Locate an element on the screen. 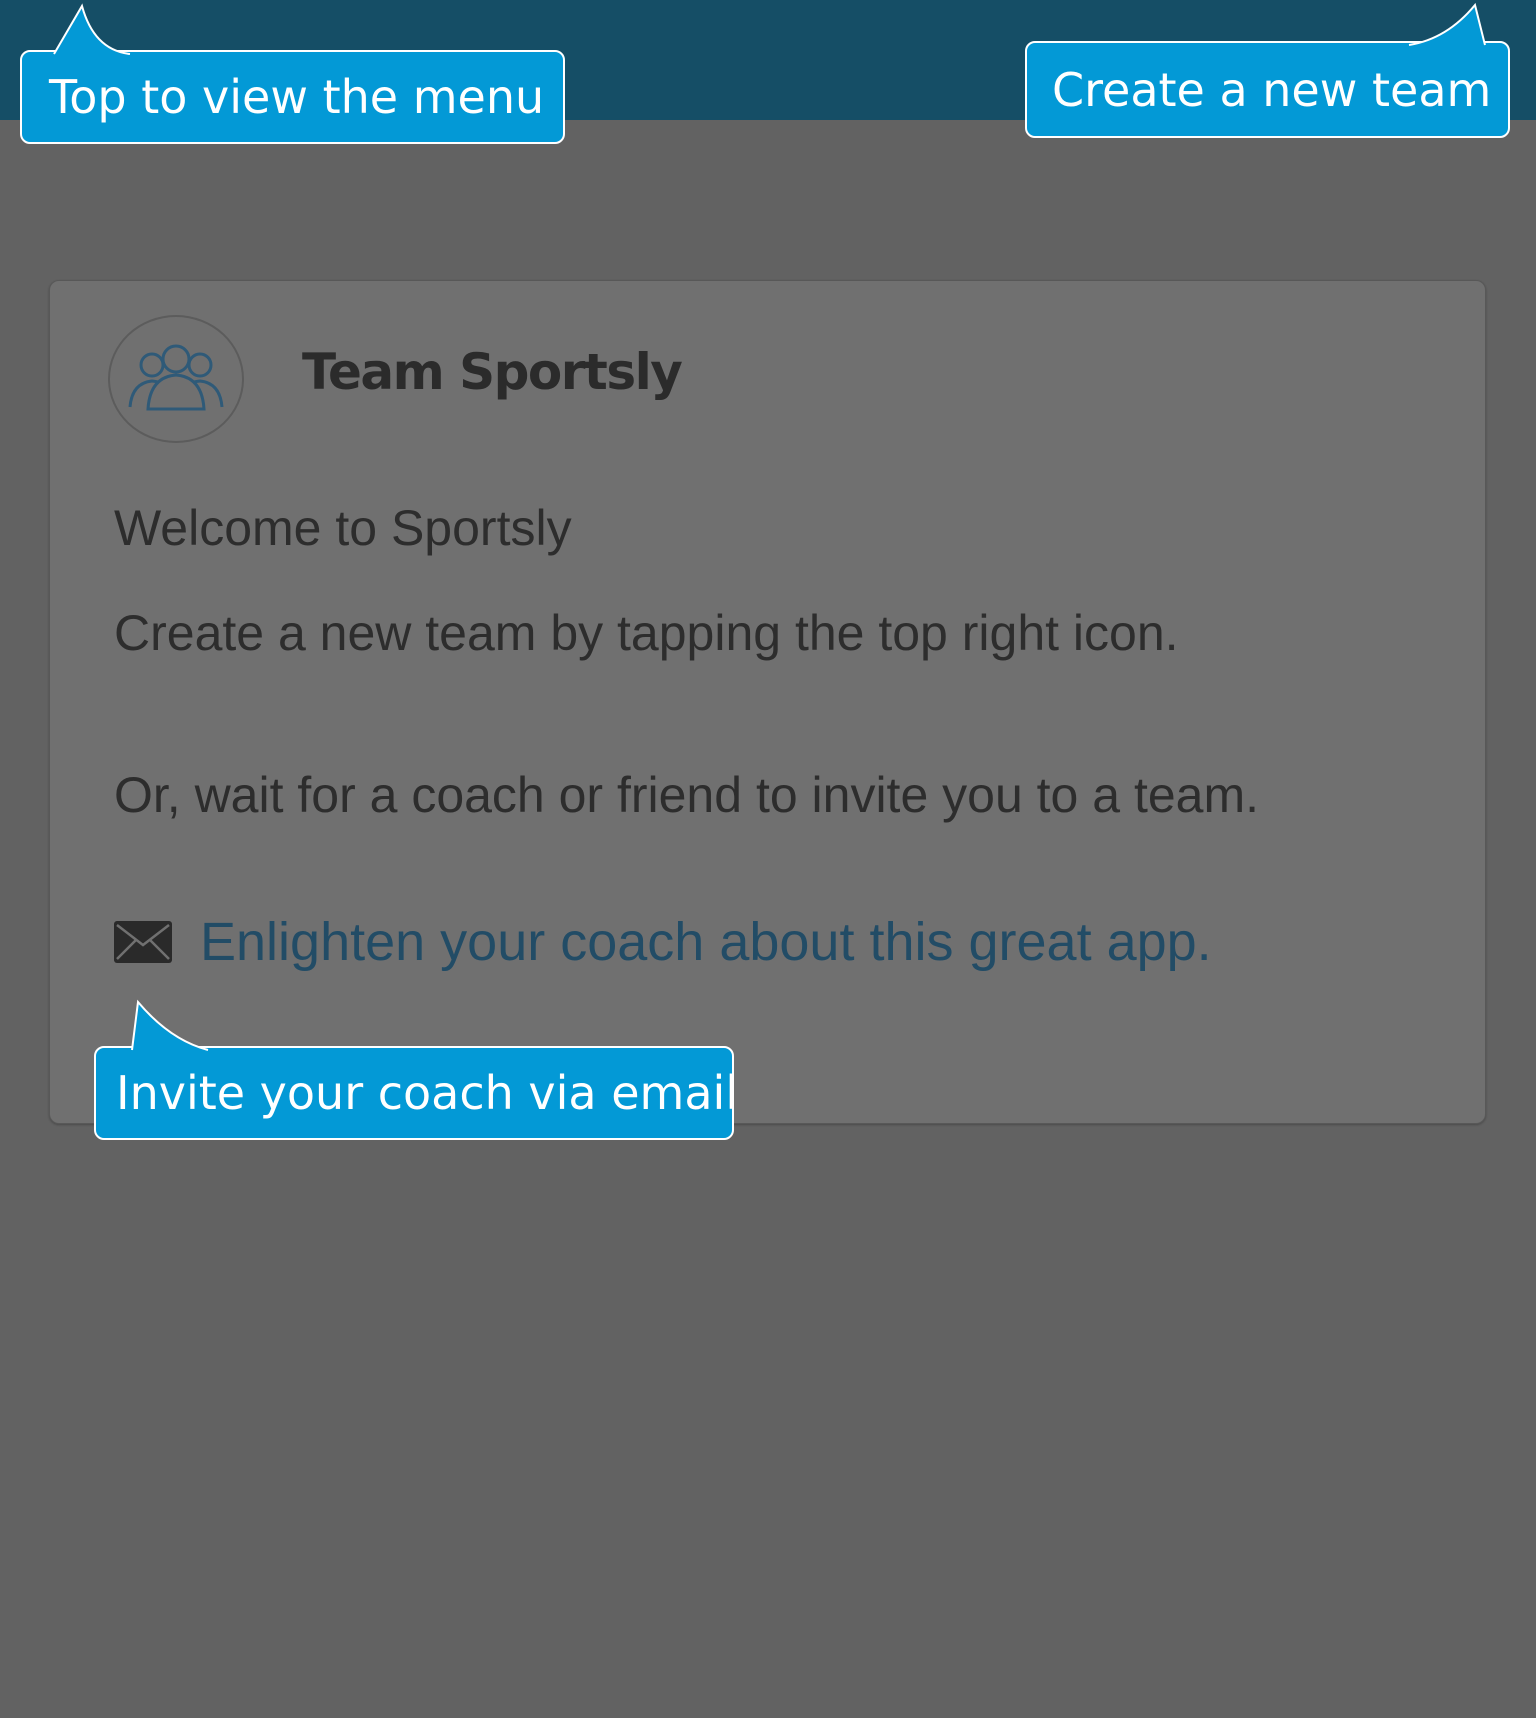 The height and width of the screenshot is (1718, 1536). team-avatar is located at coordinates (176, 379).